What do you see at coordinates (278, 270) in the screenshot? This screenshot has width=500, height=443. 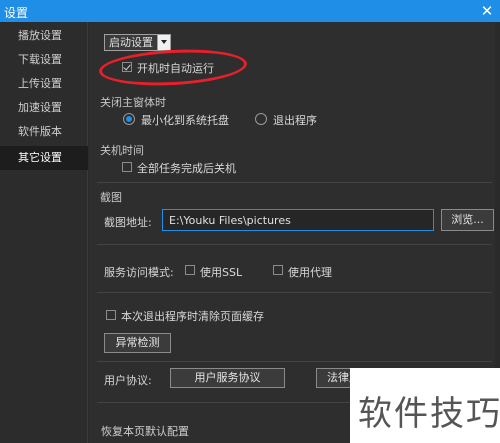 I see `use-proxy-checkbox` at bounding box center [278, 270].